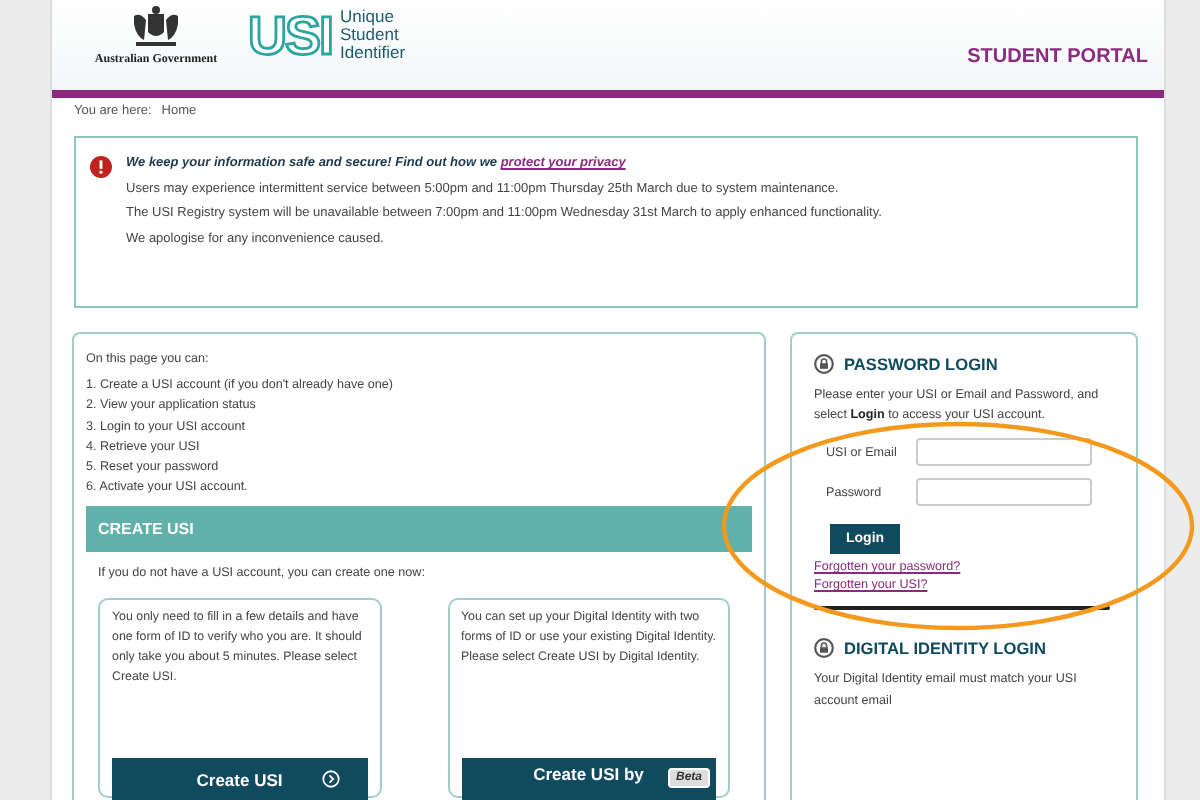  Describe the element at coordinates (1057, 57) in the screenshot. I see `portal-title: STUDENT PORTAL` at that location.